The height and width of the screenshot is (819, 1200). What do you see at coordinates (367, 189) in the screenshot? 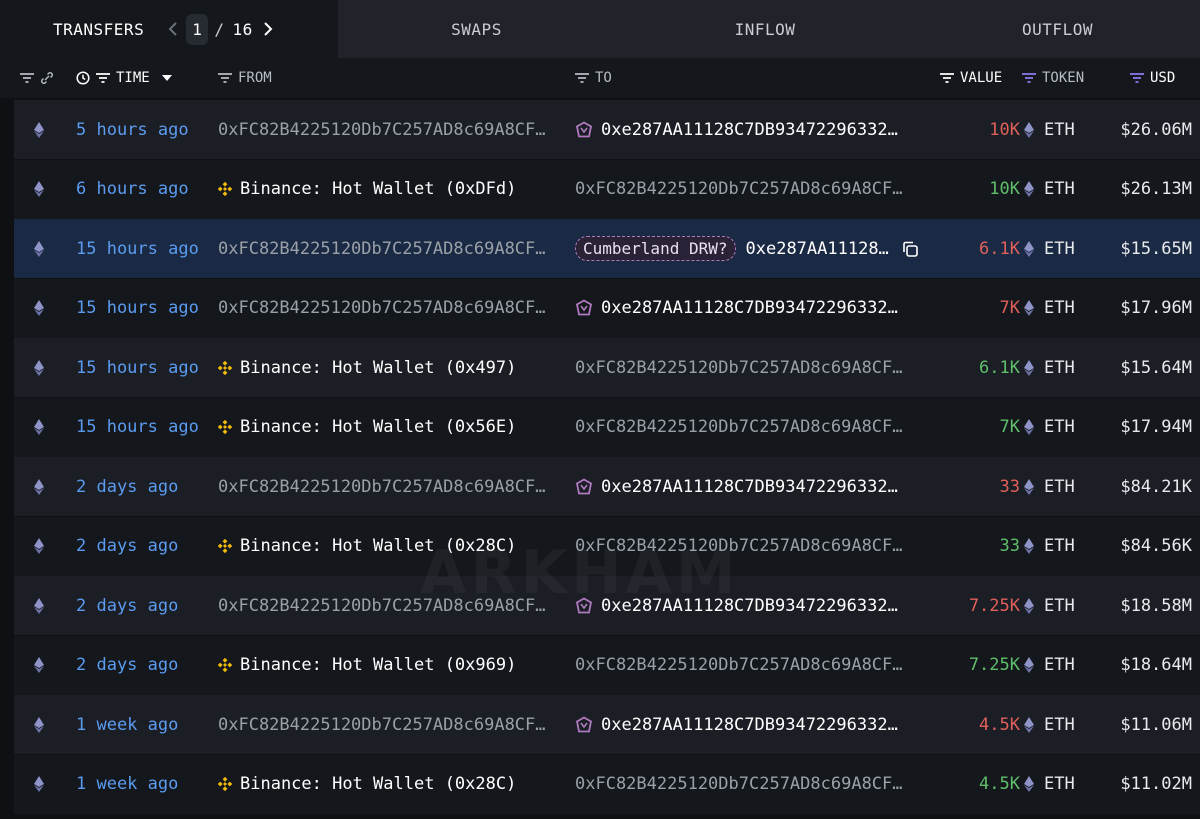
I see `from-entity: Binance: Hot Wallet (0xDFd)` at bounding box center [367, 189].